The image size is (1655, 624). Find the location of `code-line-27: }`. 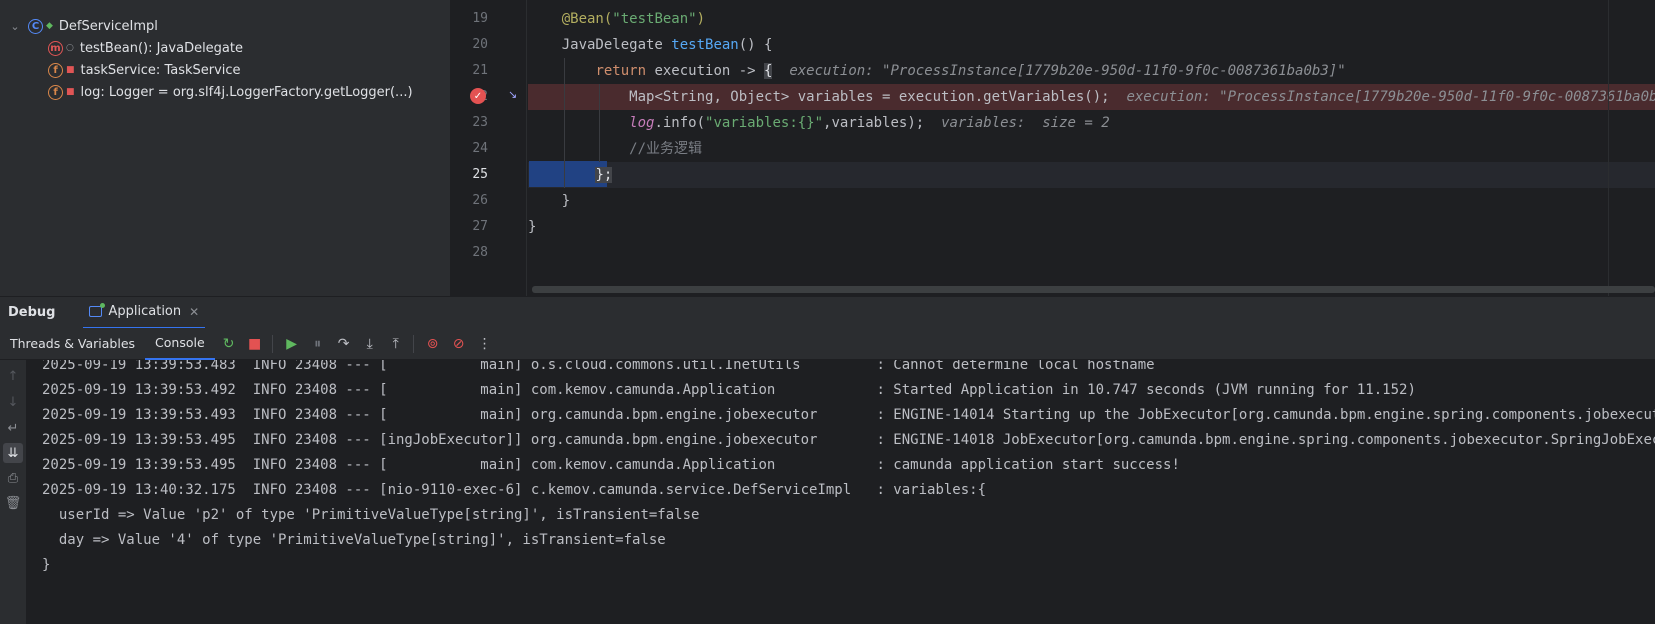

code-line-27: } is located at coordinates (1091, 227).